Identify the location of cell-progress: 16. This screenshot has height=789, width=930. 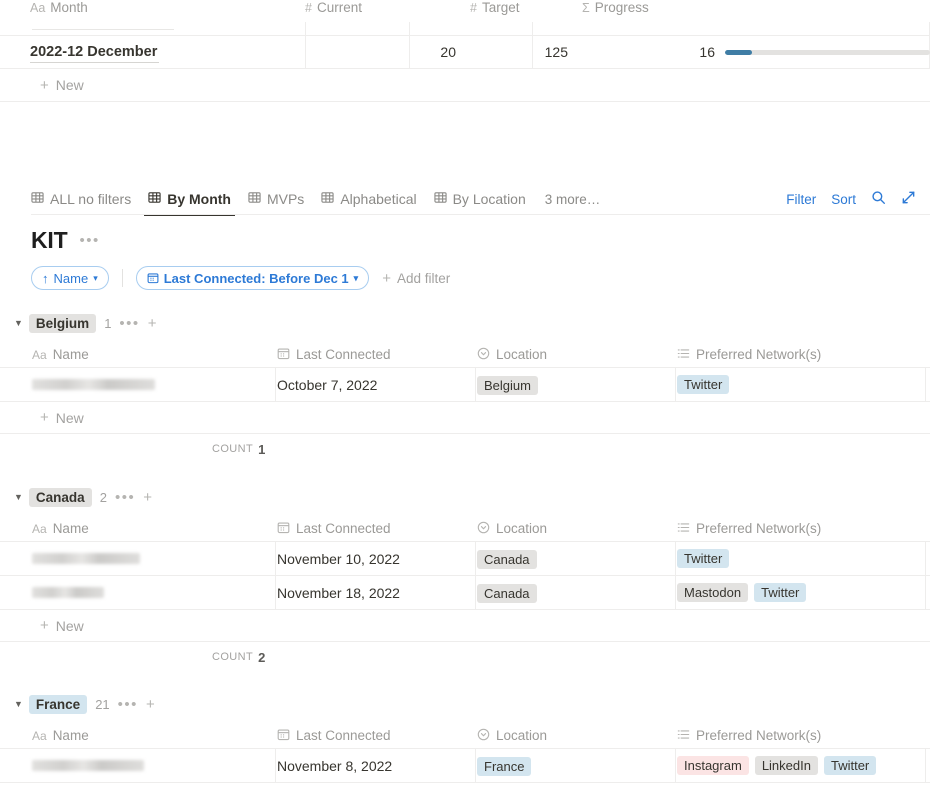
(756, 52).